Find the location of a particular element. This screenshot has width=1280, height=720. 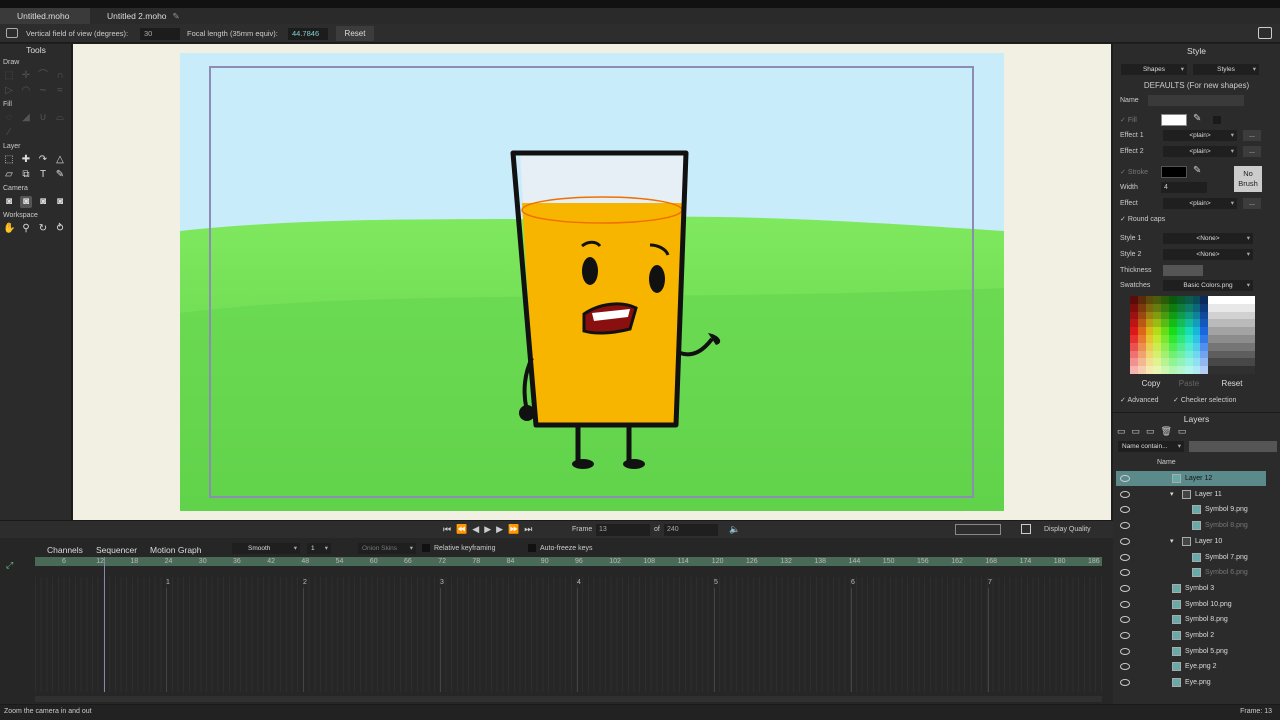

roll-camera-icon: ◙ is located at coordinates (43, 202).